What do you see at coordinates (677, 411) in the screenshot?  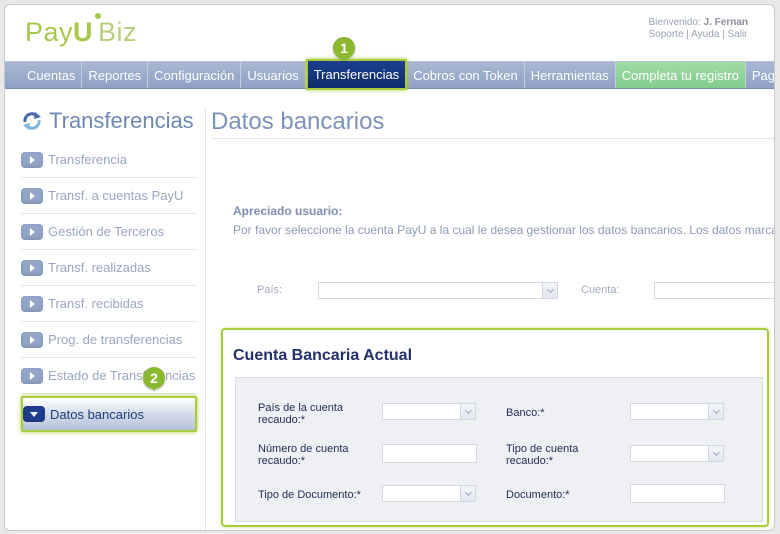 I see `bank-select` at bounding box center [677, 411].